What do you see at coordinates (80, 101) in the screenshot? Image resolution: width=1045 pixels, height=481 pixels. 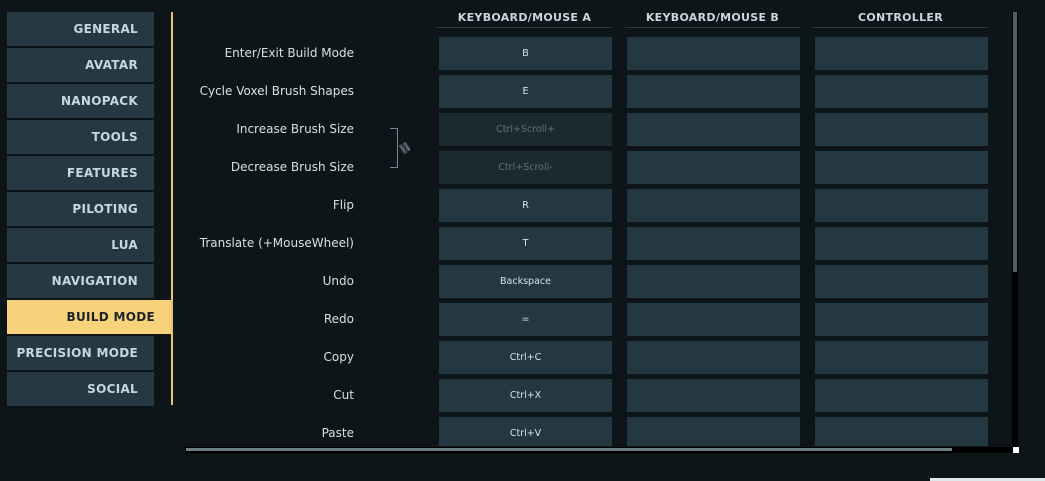 I see `sidebar-item-nanopack: NANOPACK` at bounding box center [80, 101].